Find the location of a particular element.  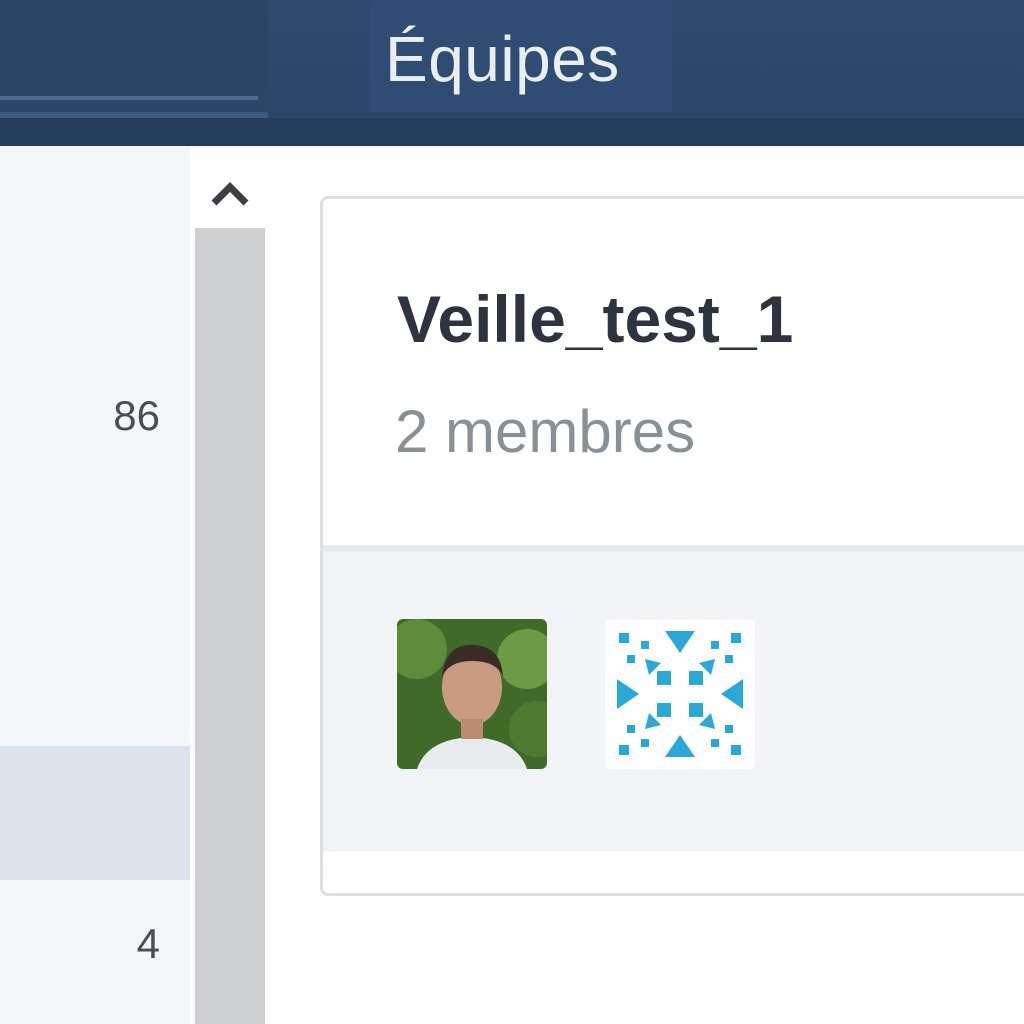

nav-bottom-strip is located at coordinates (512, 132).